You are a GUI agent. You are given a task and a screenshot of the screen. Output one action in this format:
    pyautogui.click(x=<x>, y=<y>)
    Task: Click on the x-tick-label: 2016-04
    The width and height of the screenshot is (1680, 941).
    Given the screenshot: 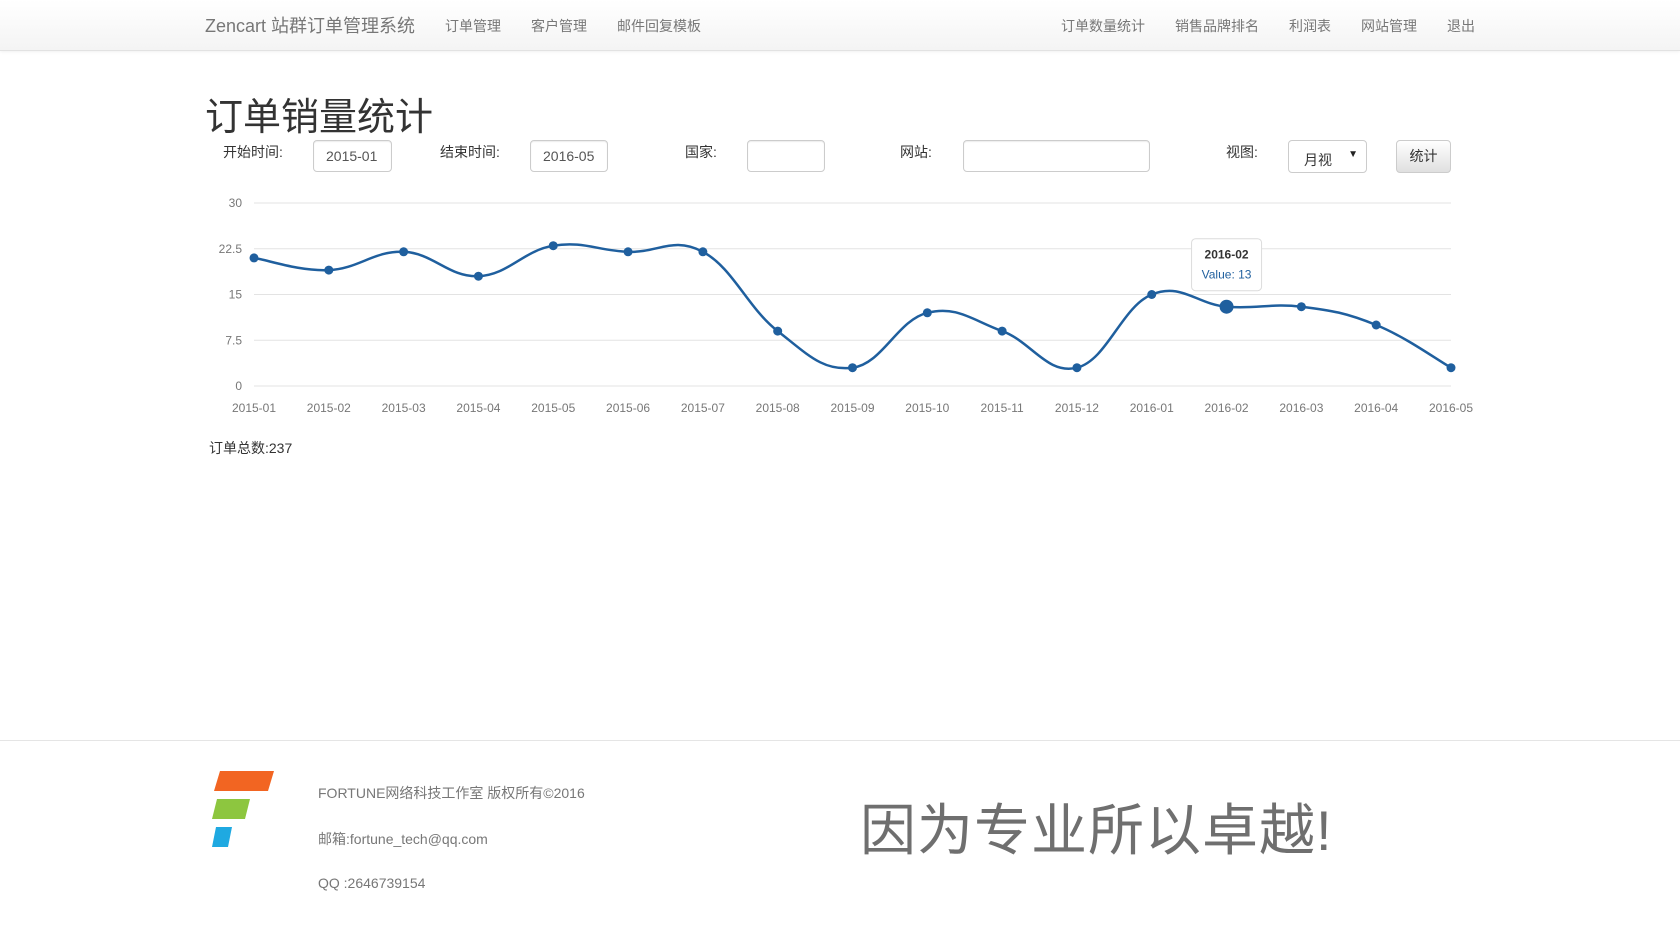 What is the action you would take?
    pyautogui.click(x=1376, y=408)
    